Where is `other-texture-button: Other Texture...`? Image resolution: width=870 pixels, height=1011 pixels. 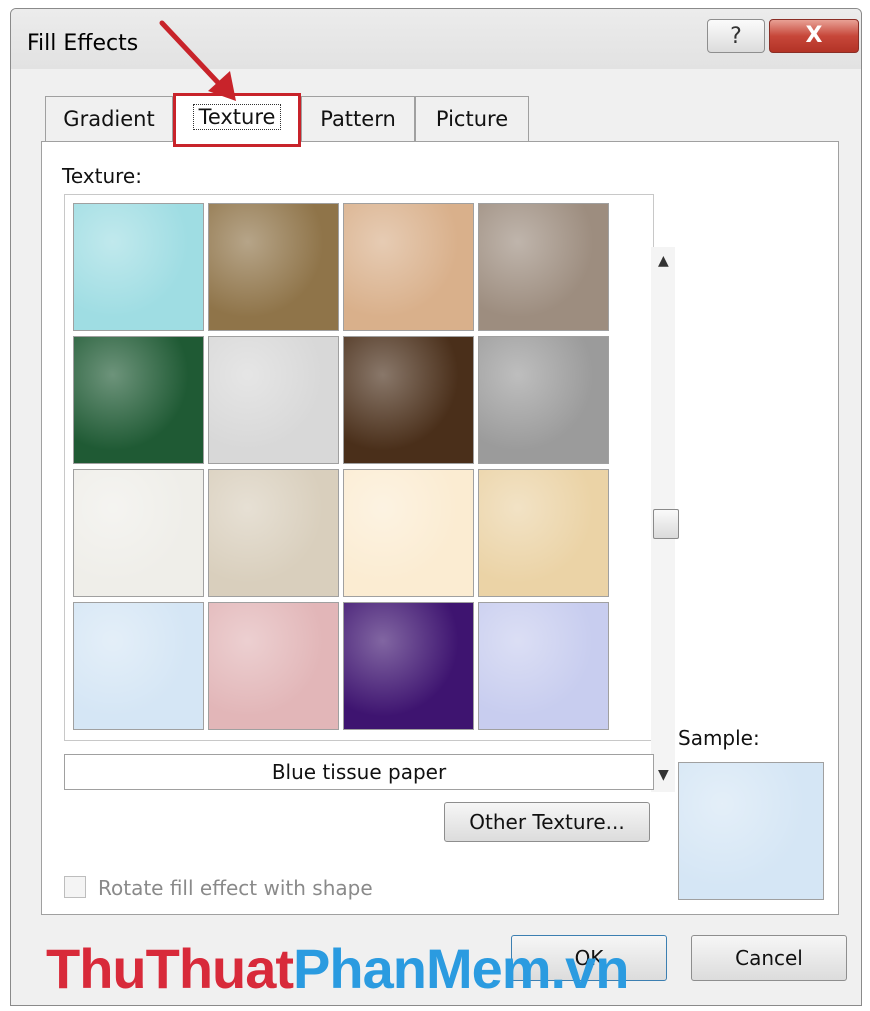 other-texture-button: Other Texture... is located at coordinates (547, 822).